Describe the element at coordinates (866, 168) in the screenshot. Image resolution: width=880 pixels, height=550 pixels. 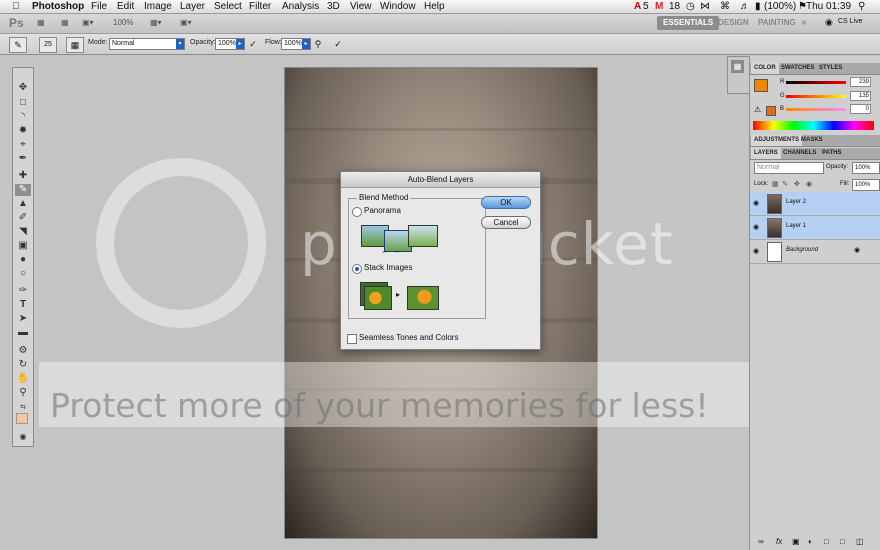
I see `layer-opacity-field: 100%` at that location.